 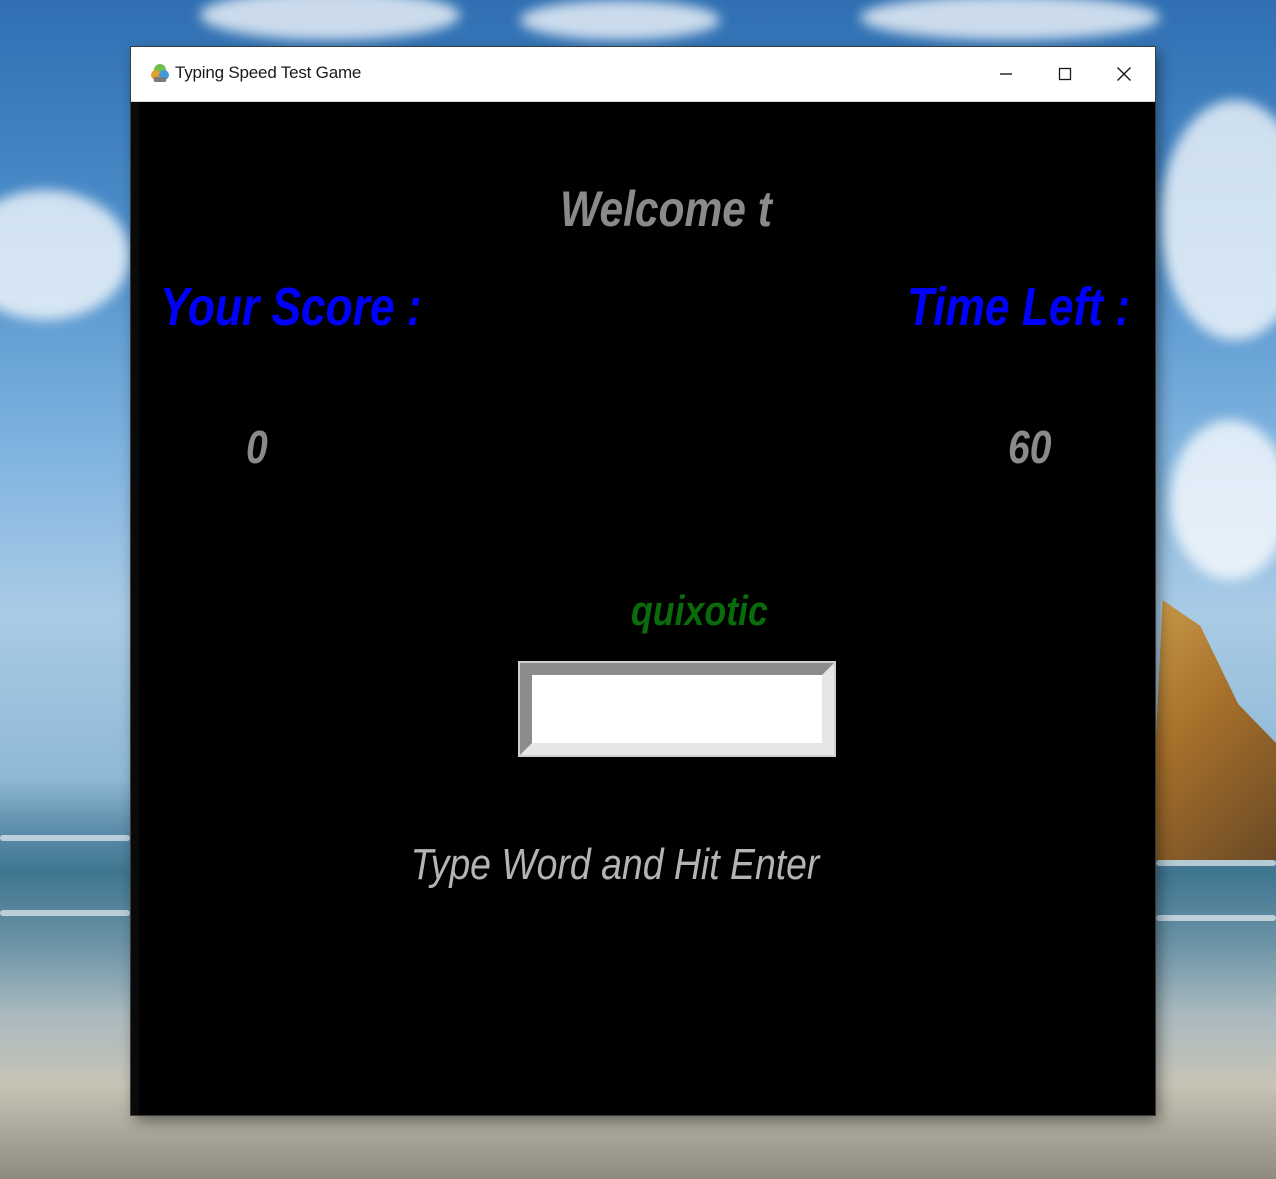 I want to click on close-icon, so click(x=1124, y=74).